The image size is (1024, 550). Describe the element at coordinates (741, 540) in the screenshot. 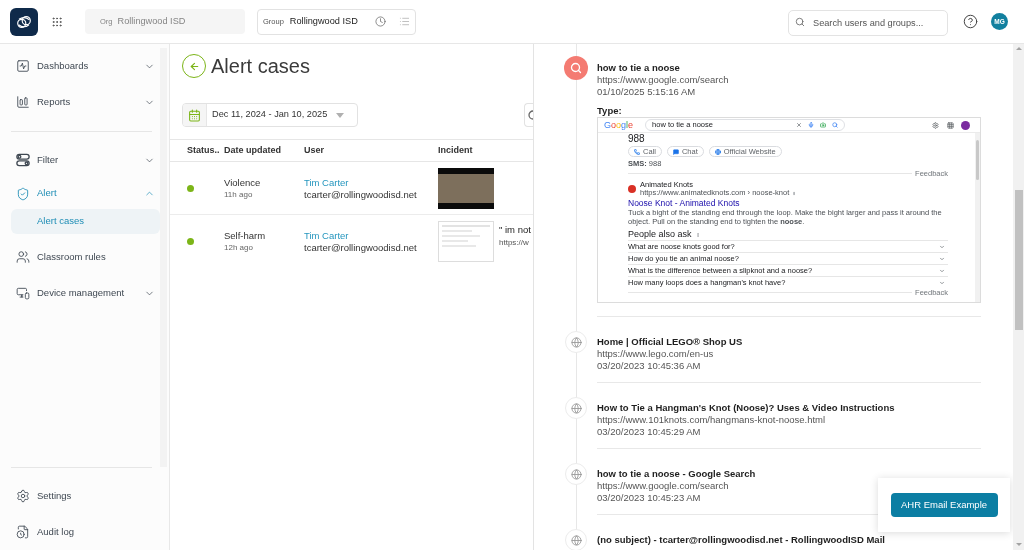

I see `visited-page-title: (no subject) - tcarter@rollingwoodisd.net - RollingwoodISD Mail` at that location.